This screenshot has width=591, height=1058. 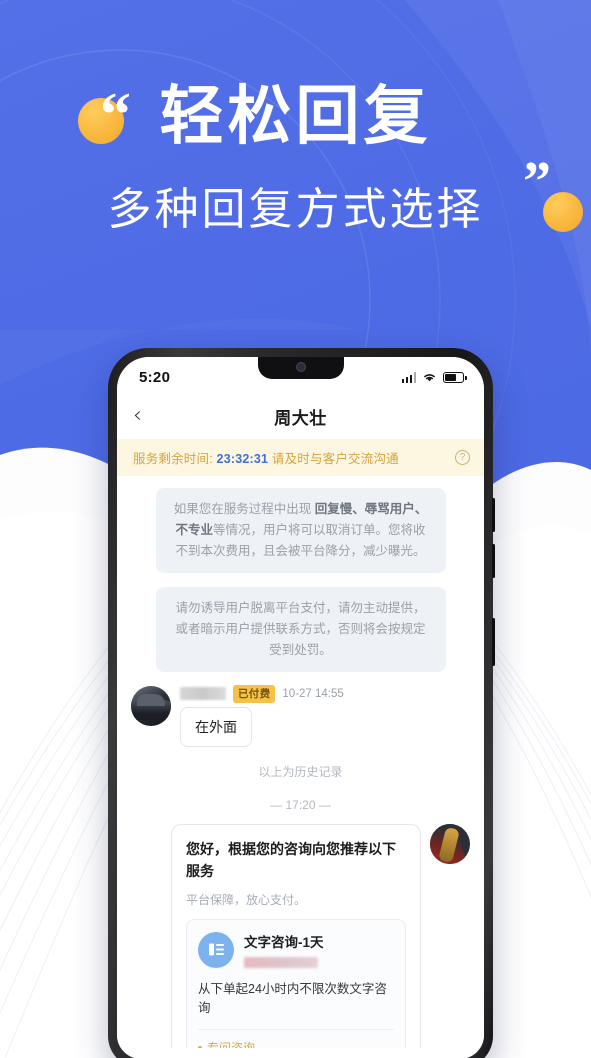 I want to click on phone-notch, so click(x=300, y=368).